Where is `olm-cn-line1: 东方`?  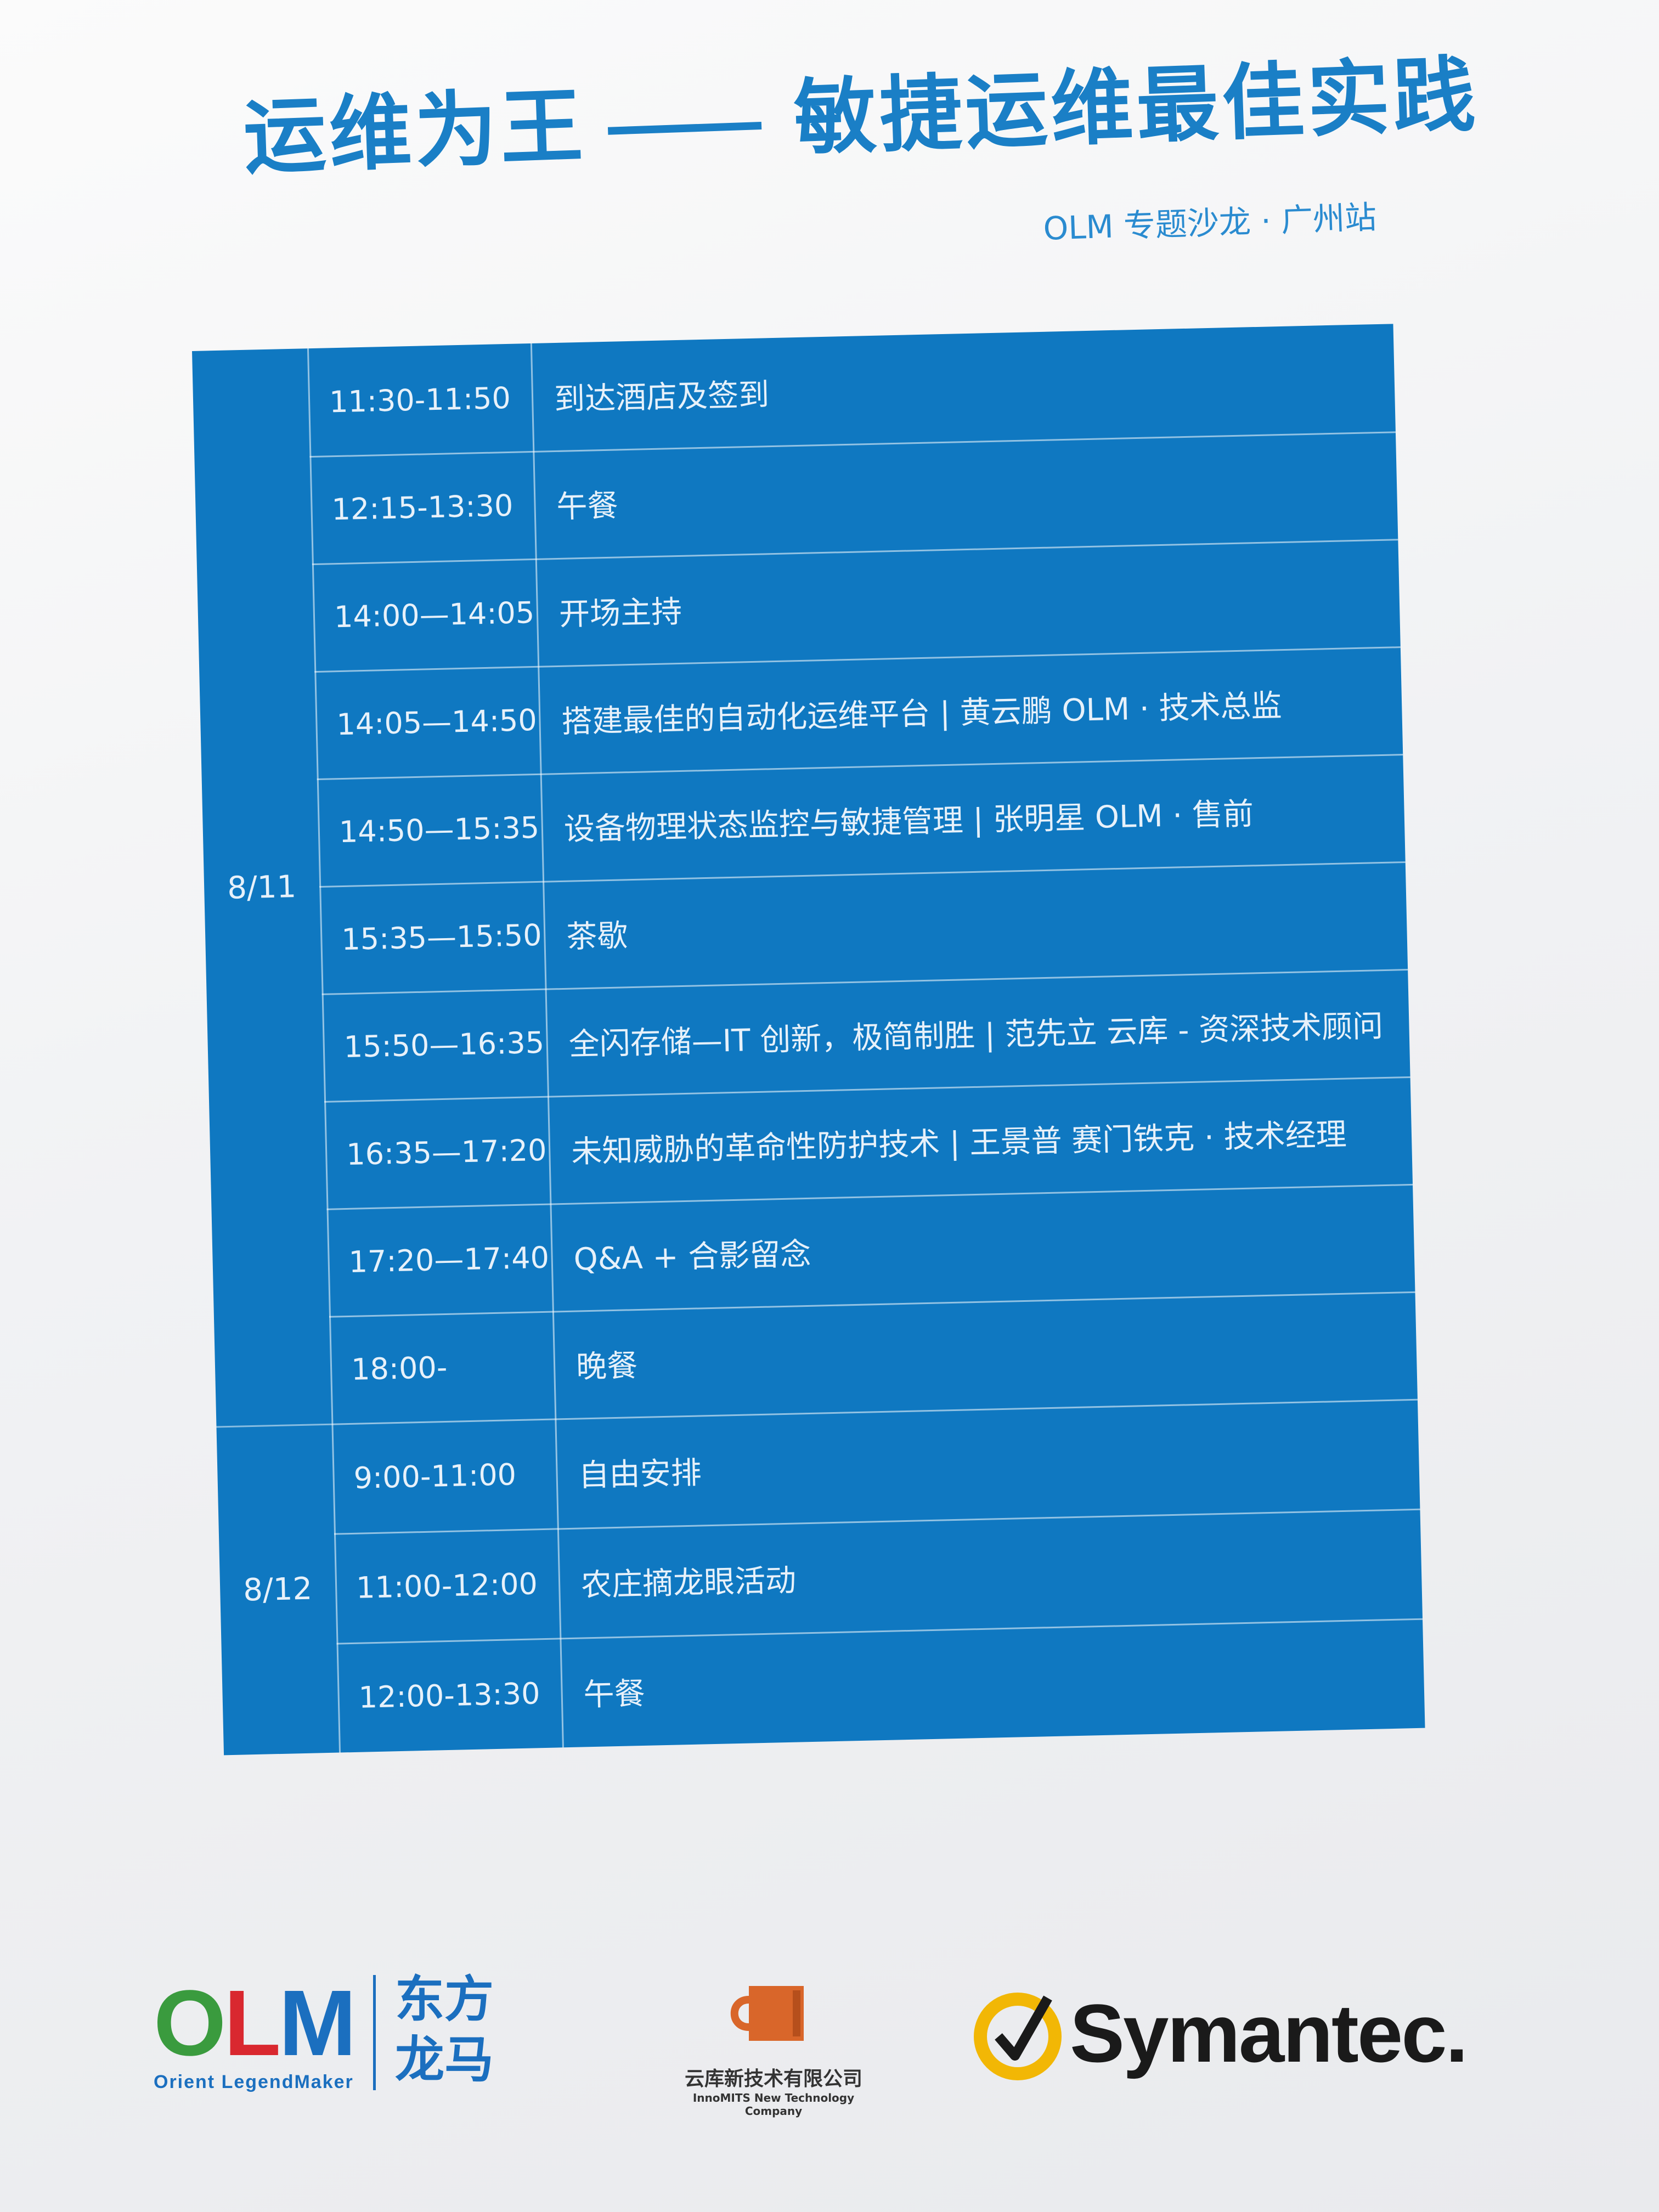 olm-cn-line1: 东方 is located at coordinates (444, 1999).